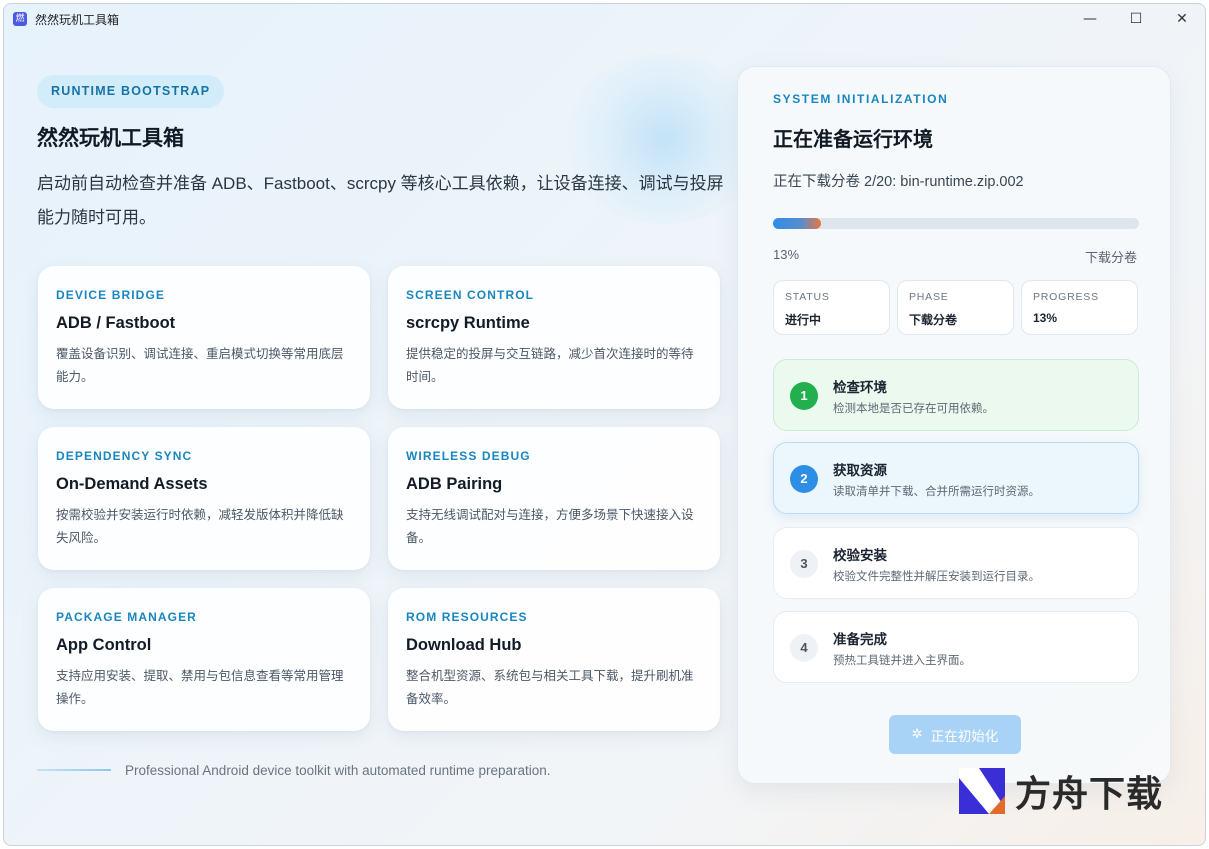 The image size is (1209, 849). What do you see at coordinates (200, 365) in the screenshot?
I see `feature-description: 覆盖设备识别、调试连接、重启模式切换等常用底层能力。` at bounding box center [200, 365].